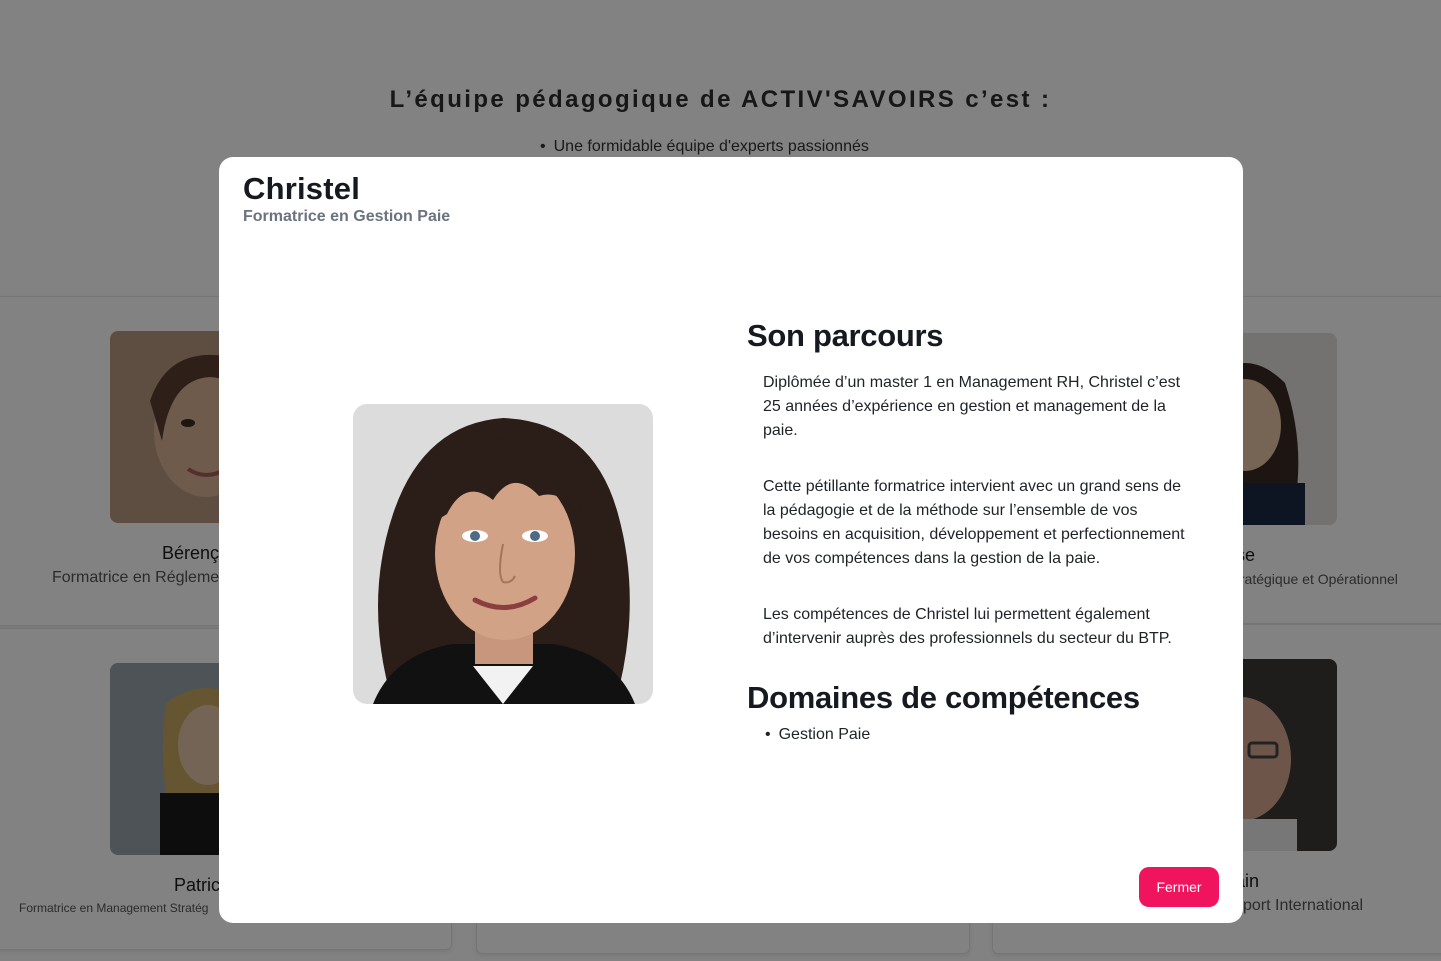 Image resolution: width=1441 pixels, height=961 pixels. Describe the element at coordinates (347, 216) in the screenshot. I see `modal-trainer-role: Formatrice en Gestion Paie` at that location.